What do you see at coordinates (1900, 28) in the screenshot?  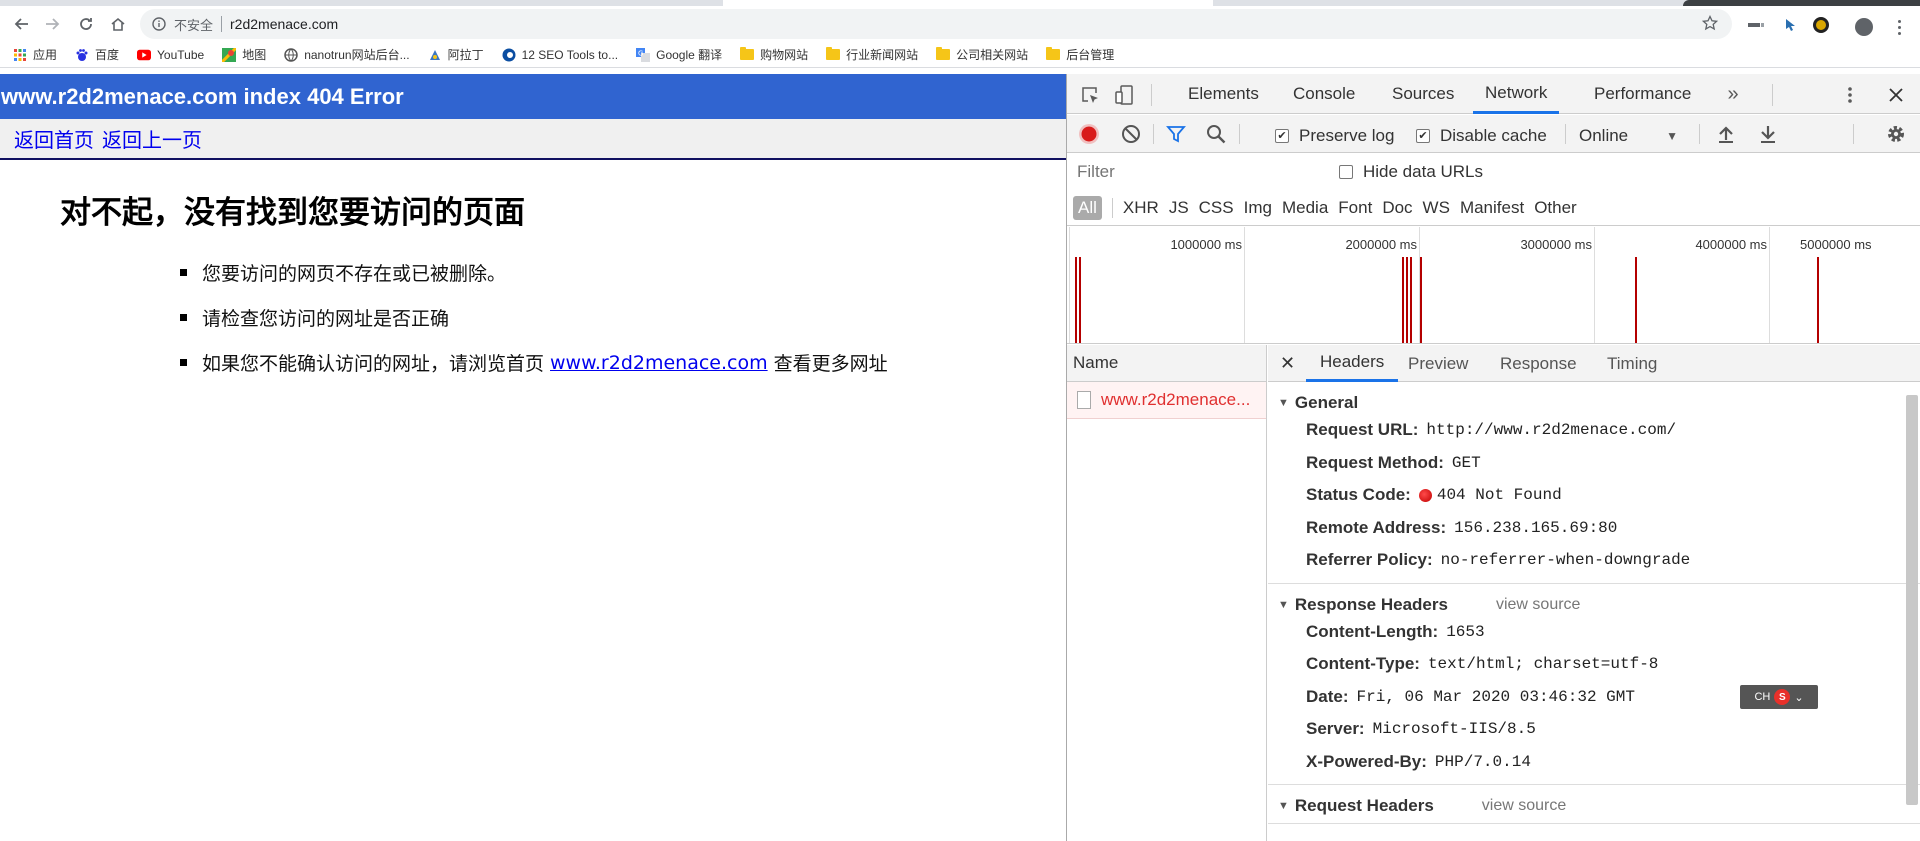 I see `chrome-menu-icon` at bounding box center [1900, 28].